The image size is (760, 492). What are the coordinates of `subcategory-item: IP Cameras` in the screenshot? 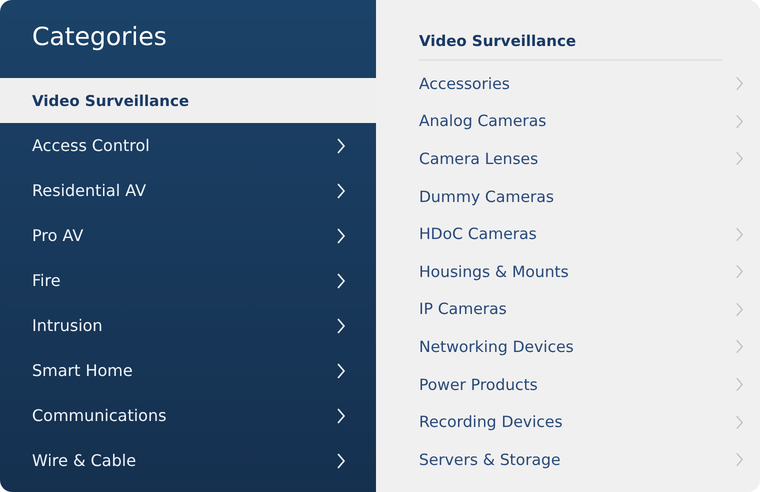 It's located at (581, 309).